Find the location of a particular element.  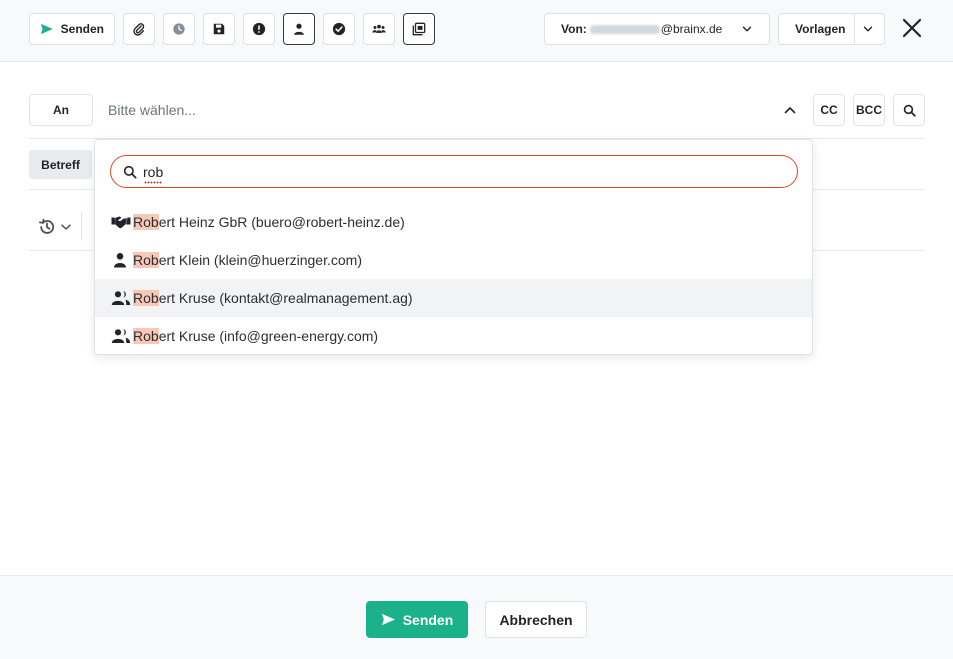

close-button is located at coordinates (912, 28).